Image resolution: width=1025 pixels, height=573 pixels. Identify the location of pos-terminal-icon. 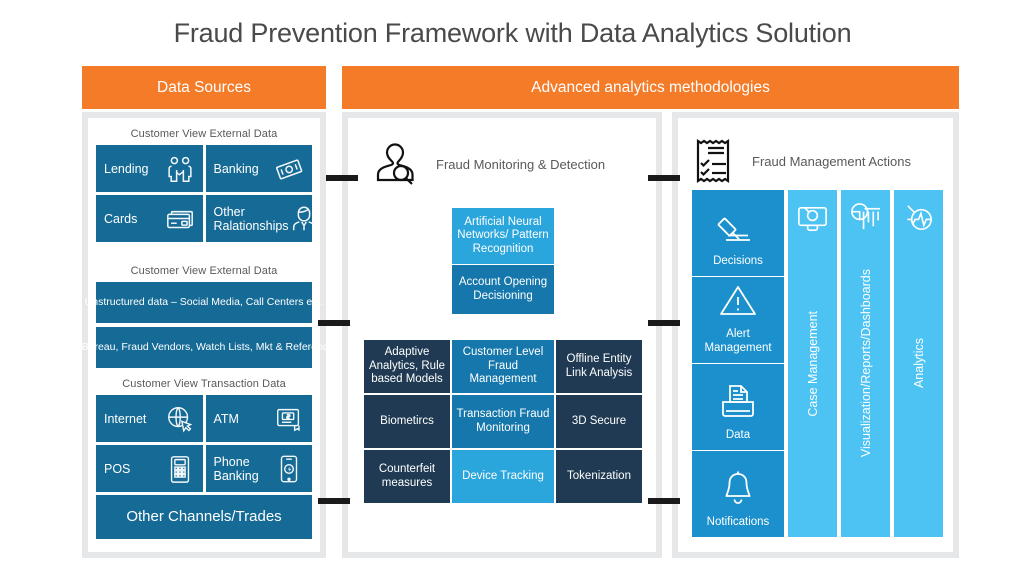
(180, 469).